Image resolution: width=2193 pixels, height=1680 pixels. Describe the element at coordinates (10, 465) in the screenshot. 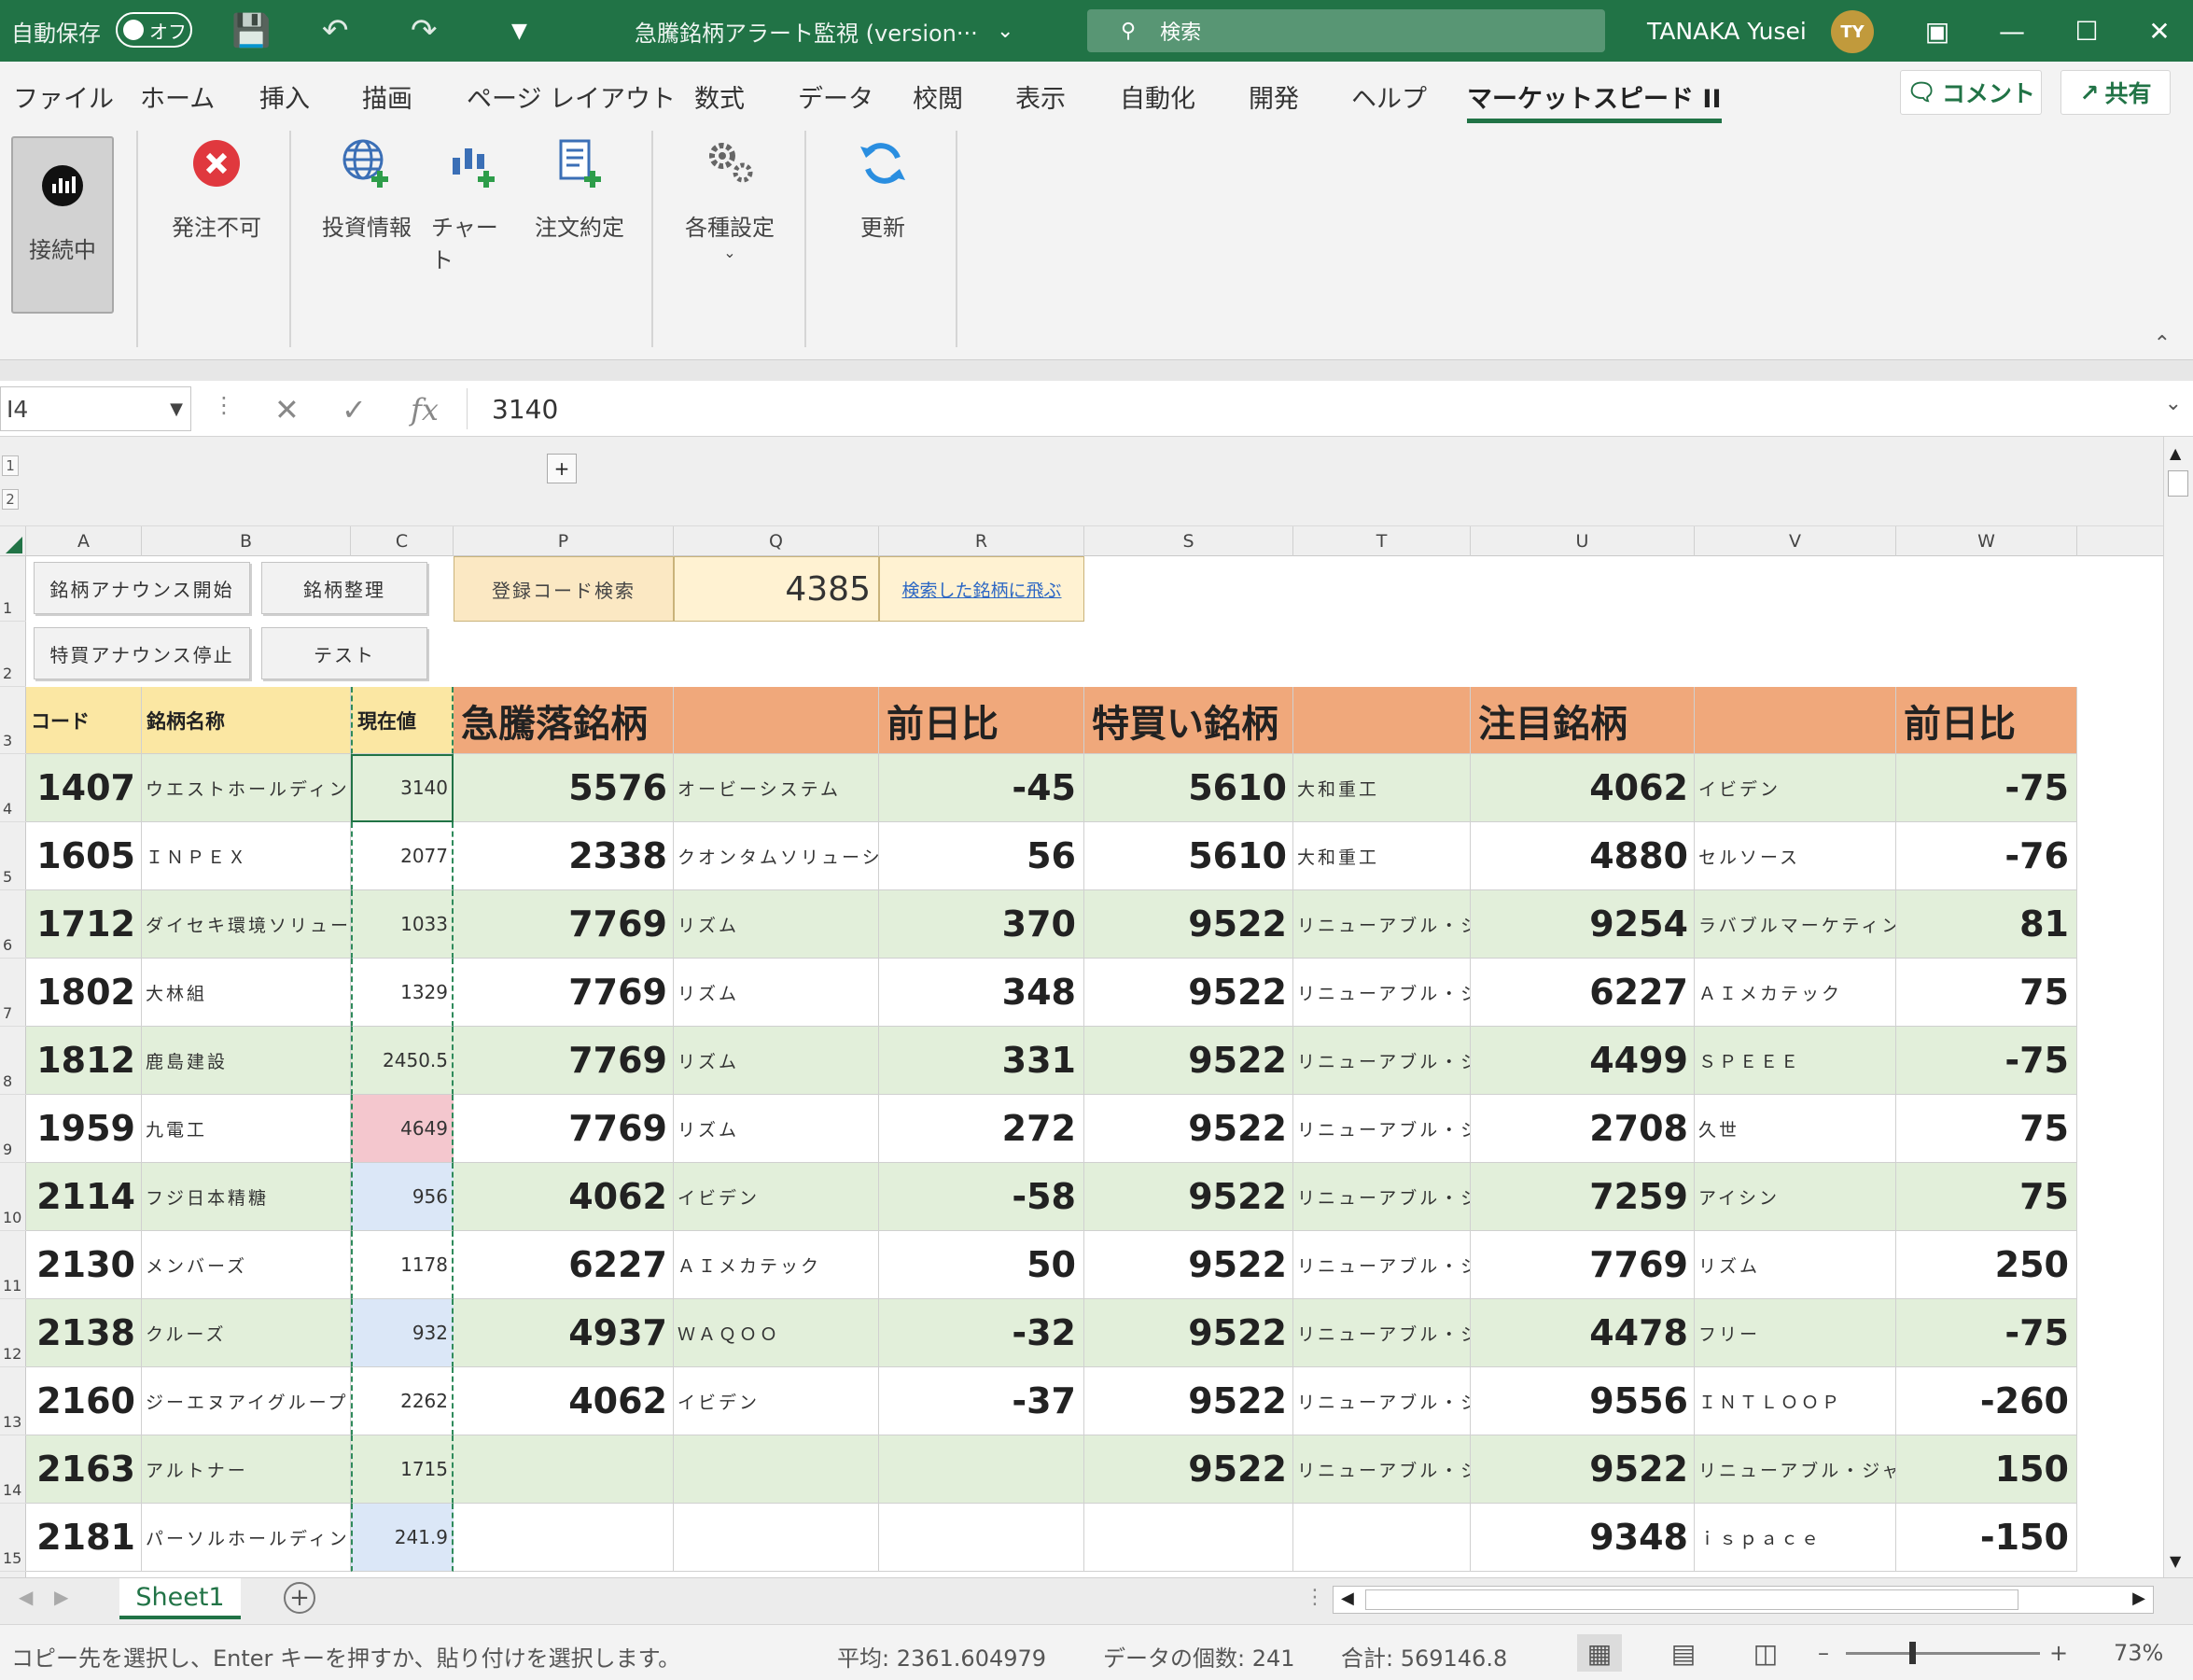

I see `outline-level-1: 1` at that location.